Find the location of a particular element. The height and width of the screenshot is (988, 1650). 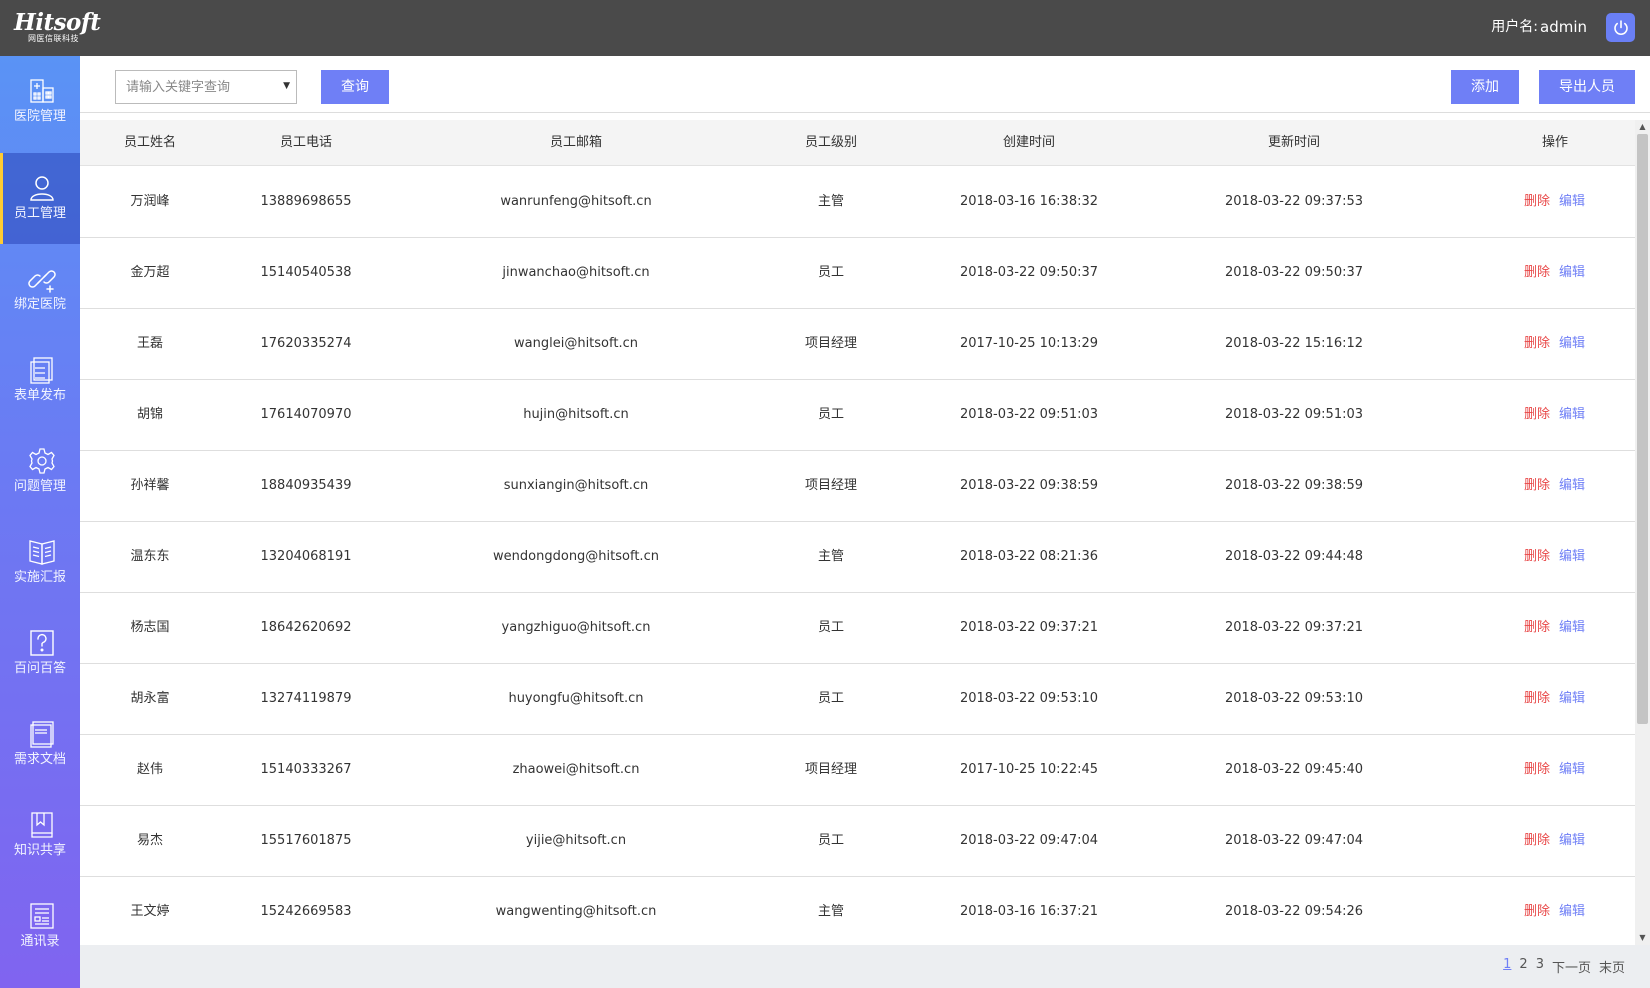

cell-updated: 2018-03-22 09:51:03 is located at coordinates (1294, 414).